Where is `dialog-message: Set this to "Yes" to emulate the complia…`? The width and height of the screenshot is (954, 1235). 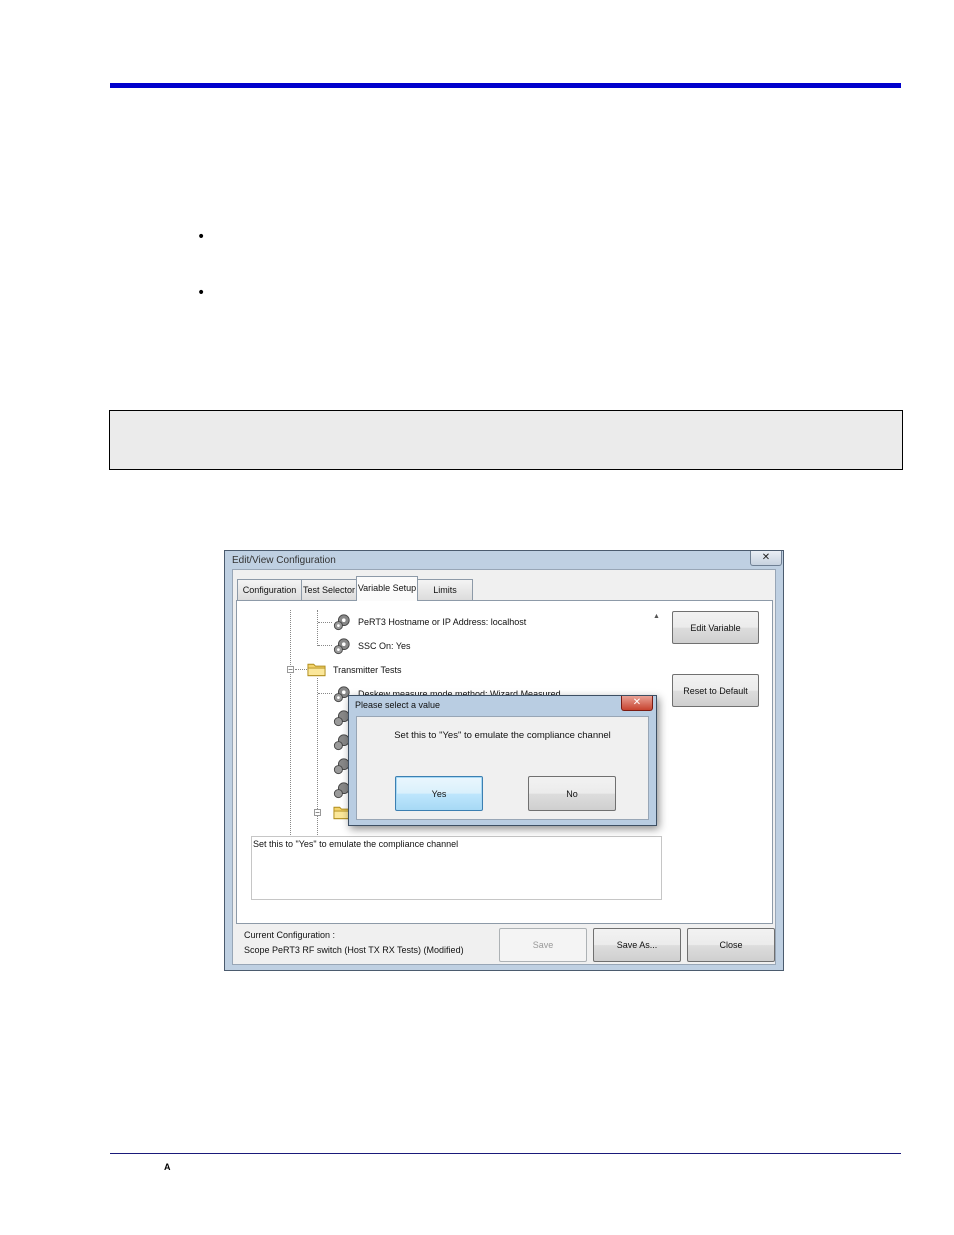 dialog-message: Set this to "Yes" to emulate the complia… is located at coordinates (502, 735).